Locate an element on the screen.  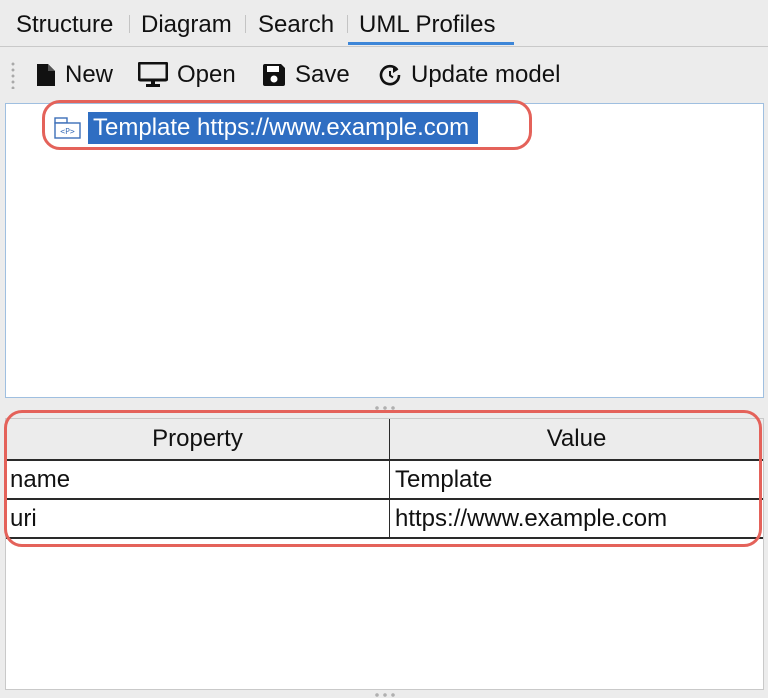
property-name-cell: name is located at coordinates (198, 480).